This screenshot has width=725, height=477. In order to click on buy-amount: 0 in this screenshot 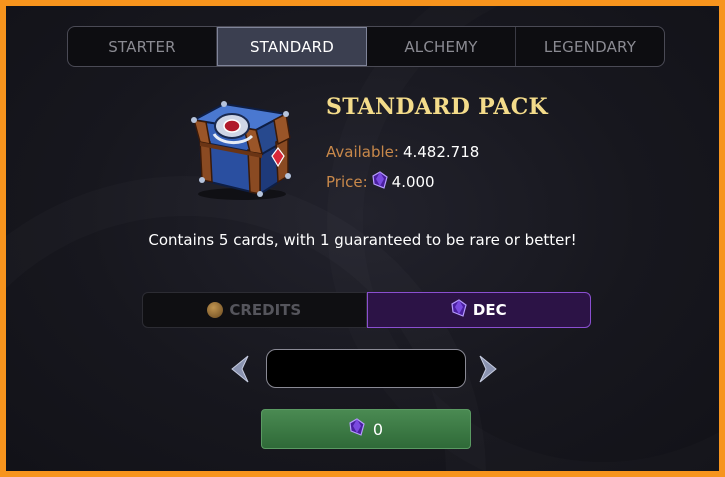, I will do `click(378, 429)`.